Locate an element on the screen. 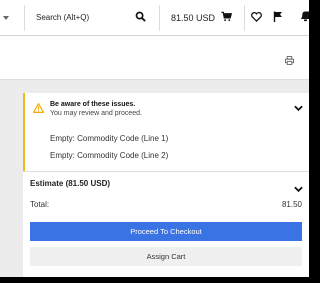 The width and height of the screenshot is (320, 283). flag-button is located at coordinates (278, 17).